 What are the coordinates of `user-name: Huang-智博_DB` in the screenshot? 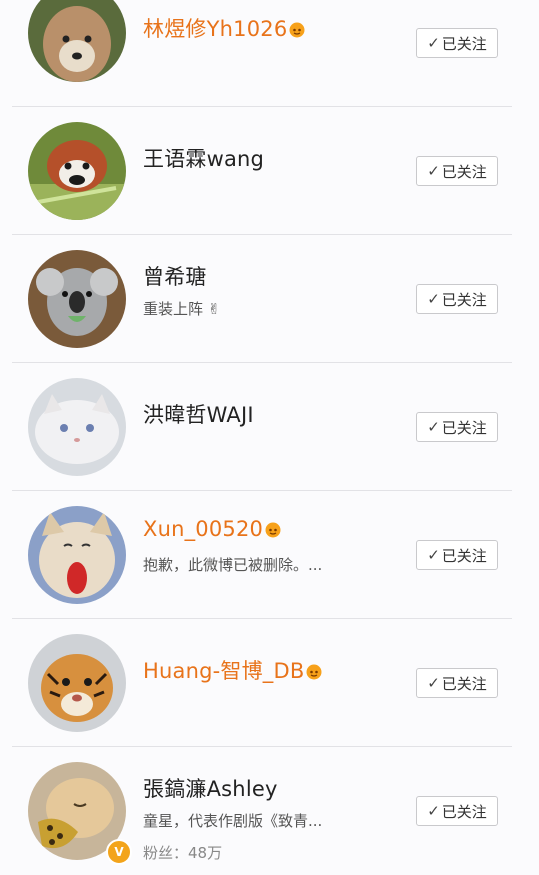 It's located at (233, 670).